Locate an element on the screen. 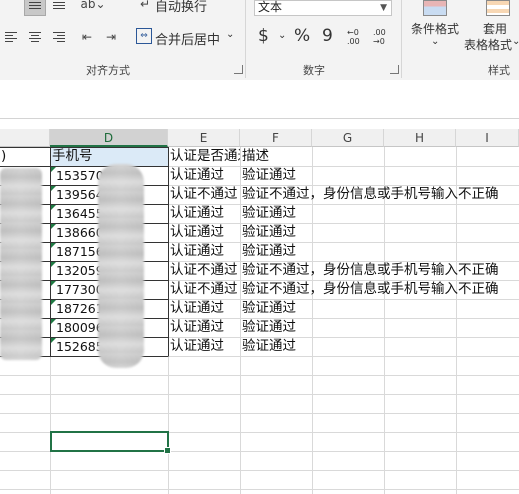  orientation-icon: ab⌄ is located at coordinates (93, 6).